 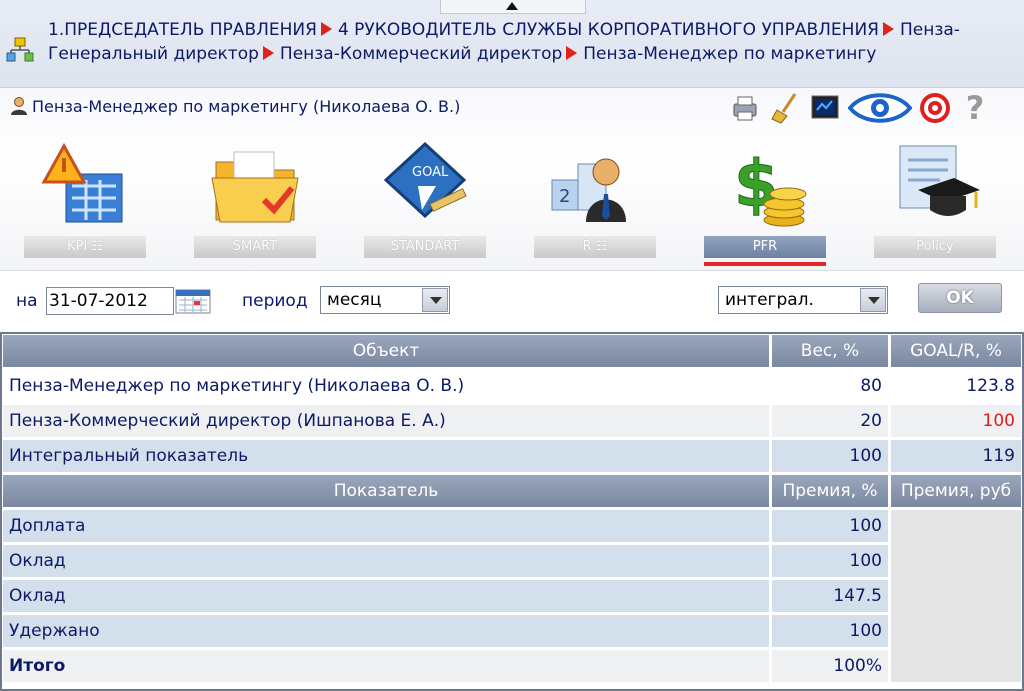 What do you see at coordinates (588, 190) in the screenshot?
I see `ranking-icon: 2` at bounding box center [588, 190].